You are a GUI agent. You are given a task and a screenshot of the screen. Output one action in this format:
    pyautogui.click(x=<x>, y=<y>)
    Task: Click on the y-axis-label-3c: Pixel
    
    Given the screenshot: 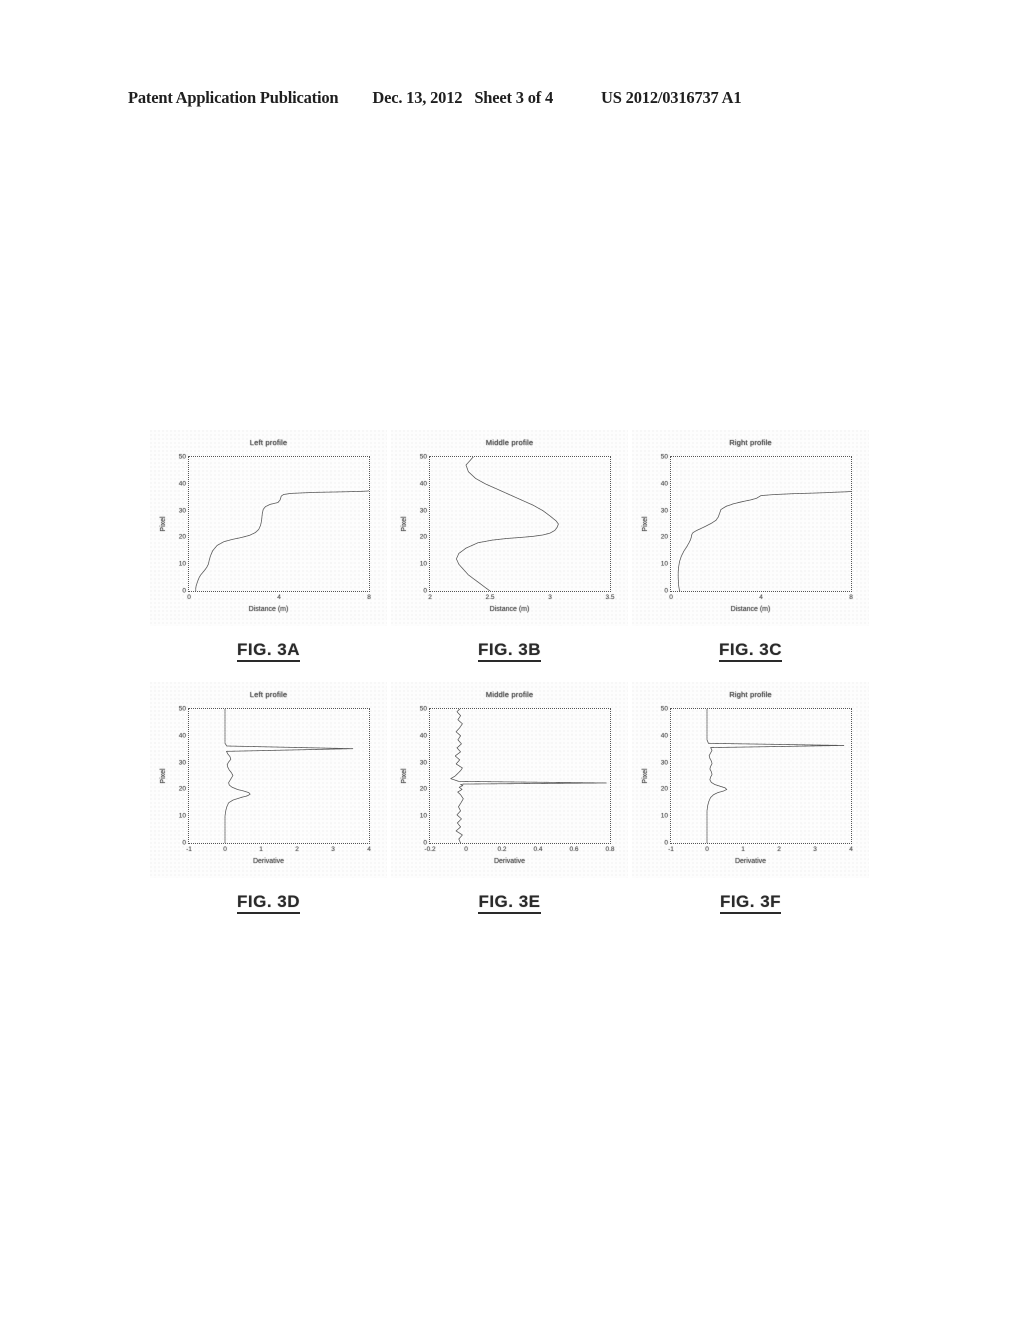 What is the action you would take?
    pyautogui.click(x=646, y=524)
    